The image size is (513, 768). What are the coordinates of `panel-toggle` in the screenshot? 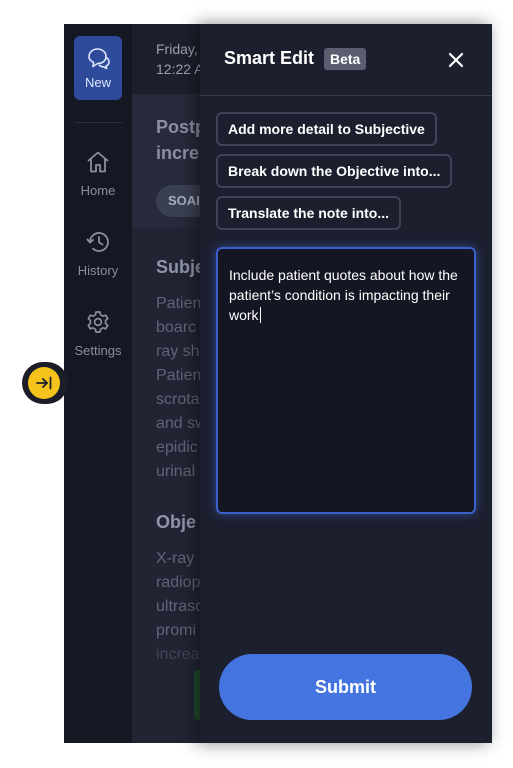 It's located at (45, 383).